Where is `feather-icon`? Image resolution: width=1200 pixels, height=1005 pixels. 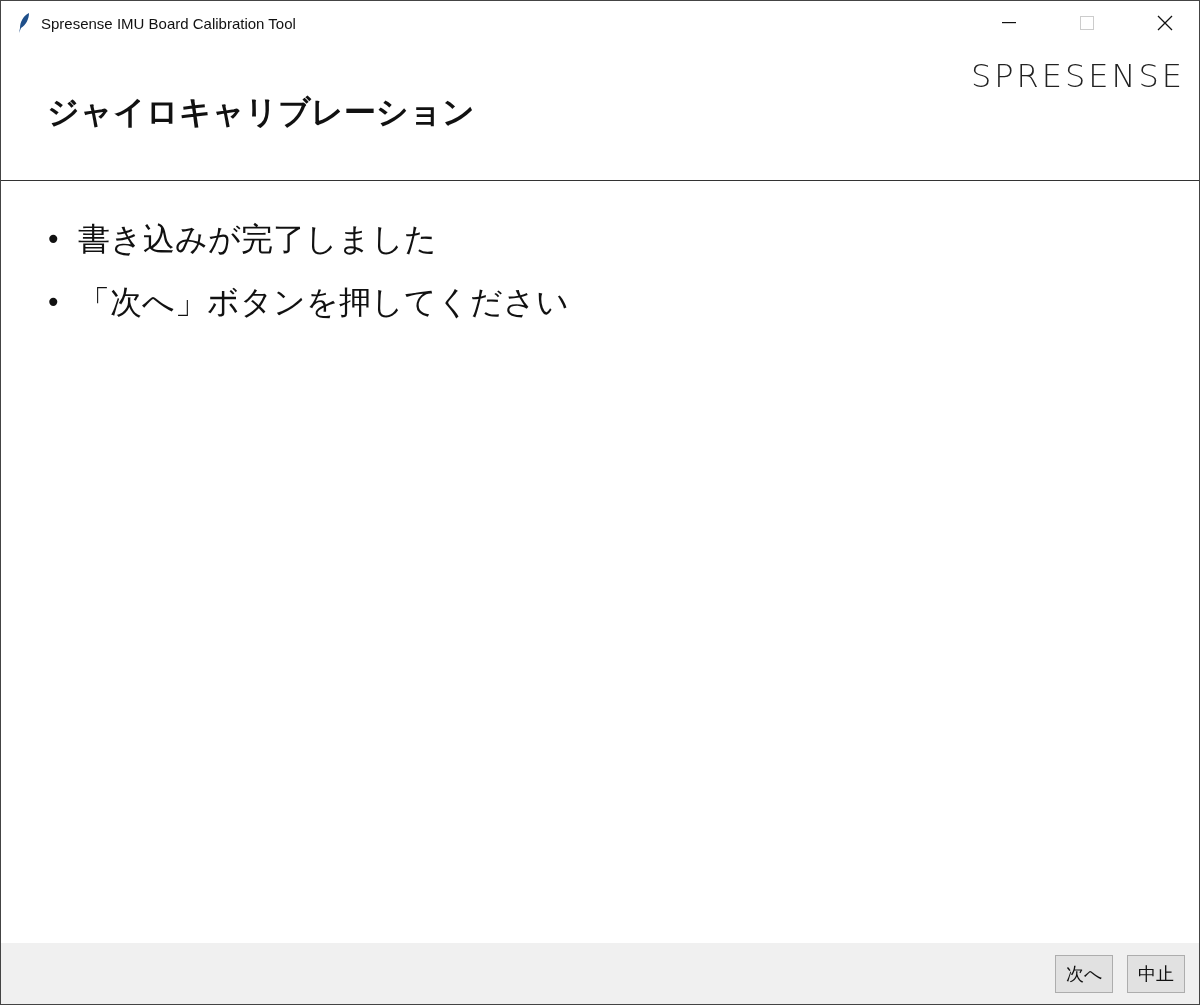 feather-icon is located at coordinates (24, 23).